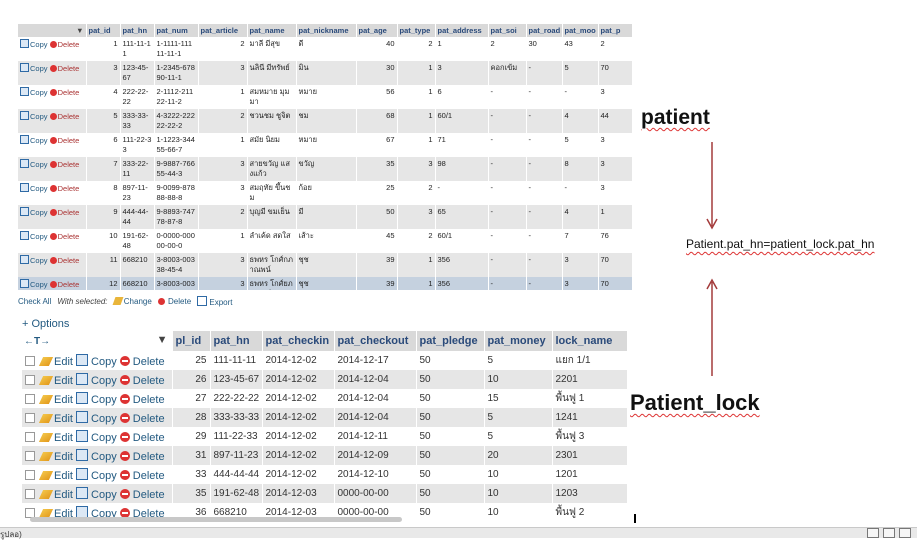 The height and width of the screenshot is (541, 917). I want to click on status-text: รูปลอ), so click(11, 534).